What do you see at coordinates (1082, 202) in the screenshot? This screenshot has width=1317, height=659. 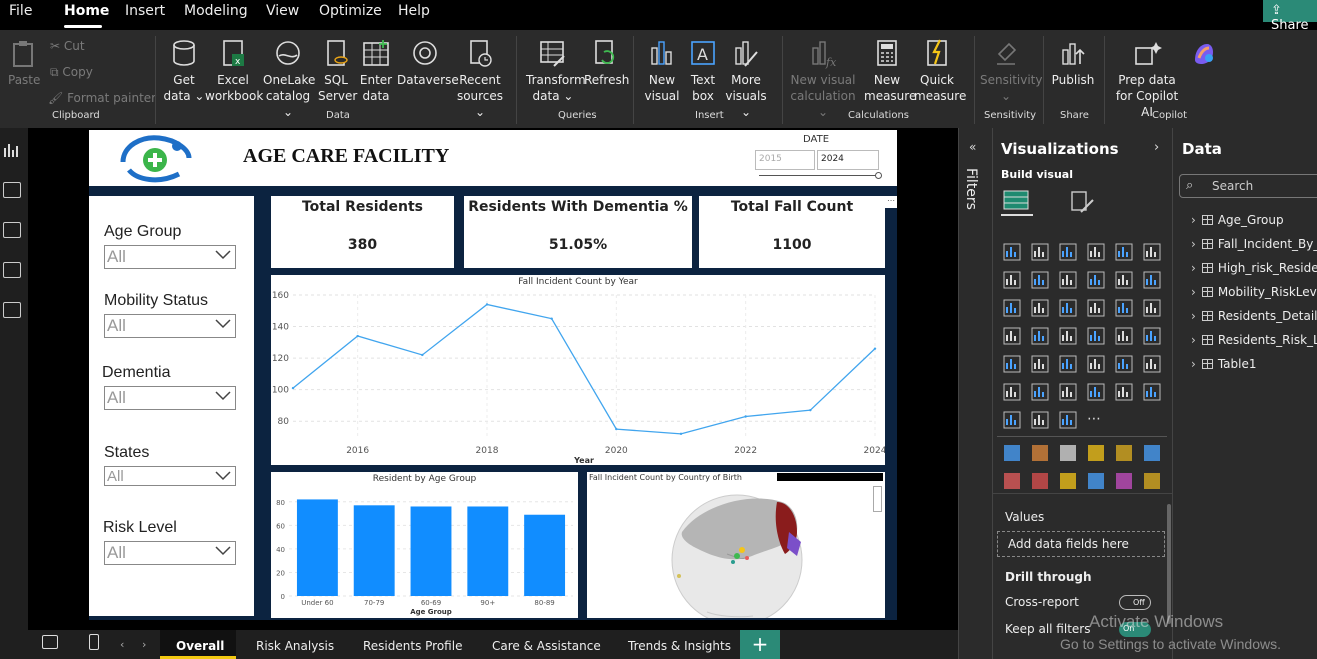 I see `format-visual-tab` at bounding box center [1082, 202].